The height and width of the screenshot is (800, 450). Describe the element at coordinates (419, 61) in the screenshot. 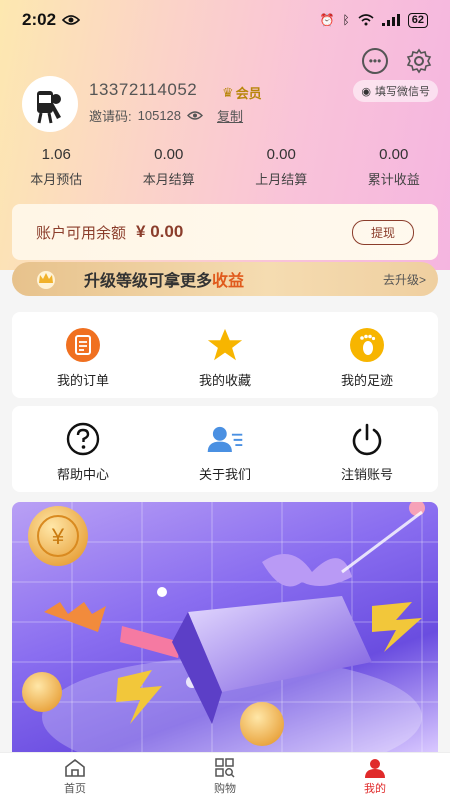

I see `gear-icon` at that location.